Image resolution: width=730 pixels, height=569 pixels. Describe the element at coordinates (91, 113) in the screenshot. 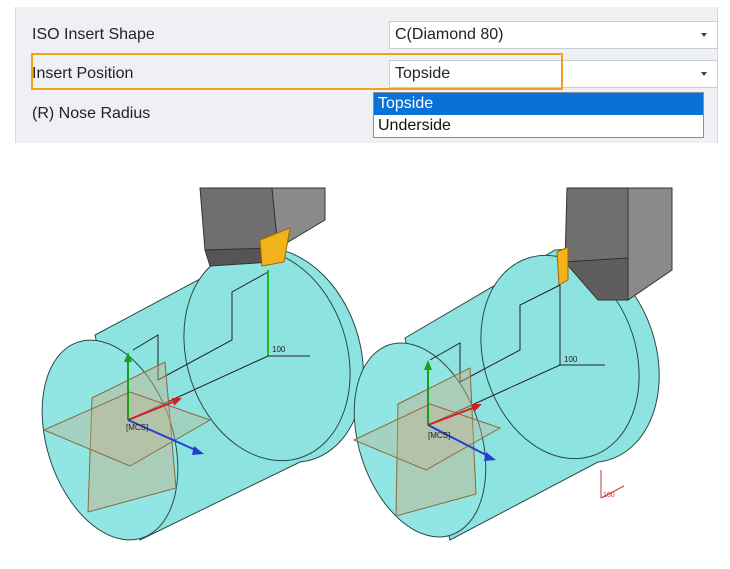

I see `nose-radius-label: (R) Nose Radius` at that location.